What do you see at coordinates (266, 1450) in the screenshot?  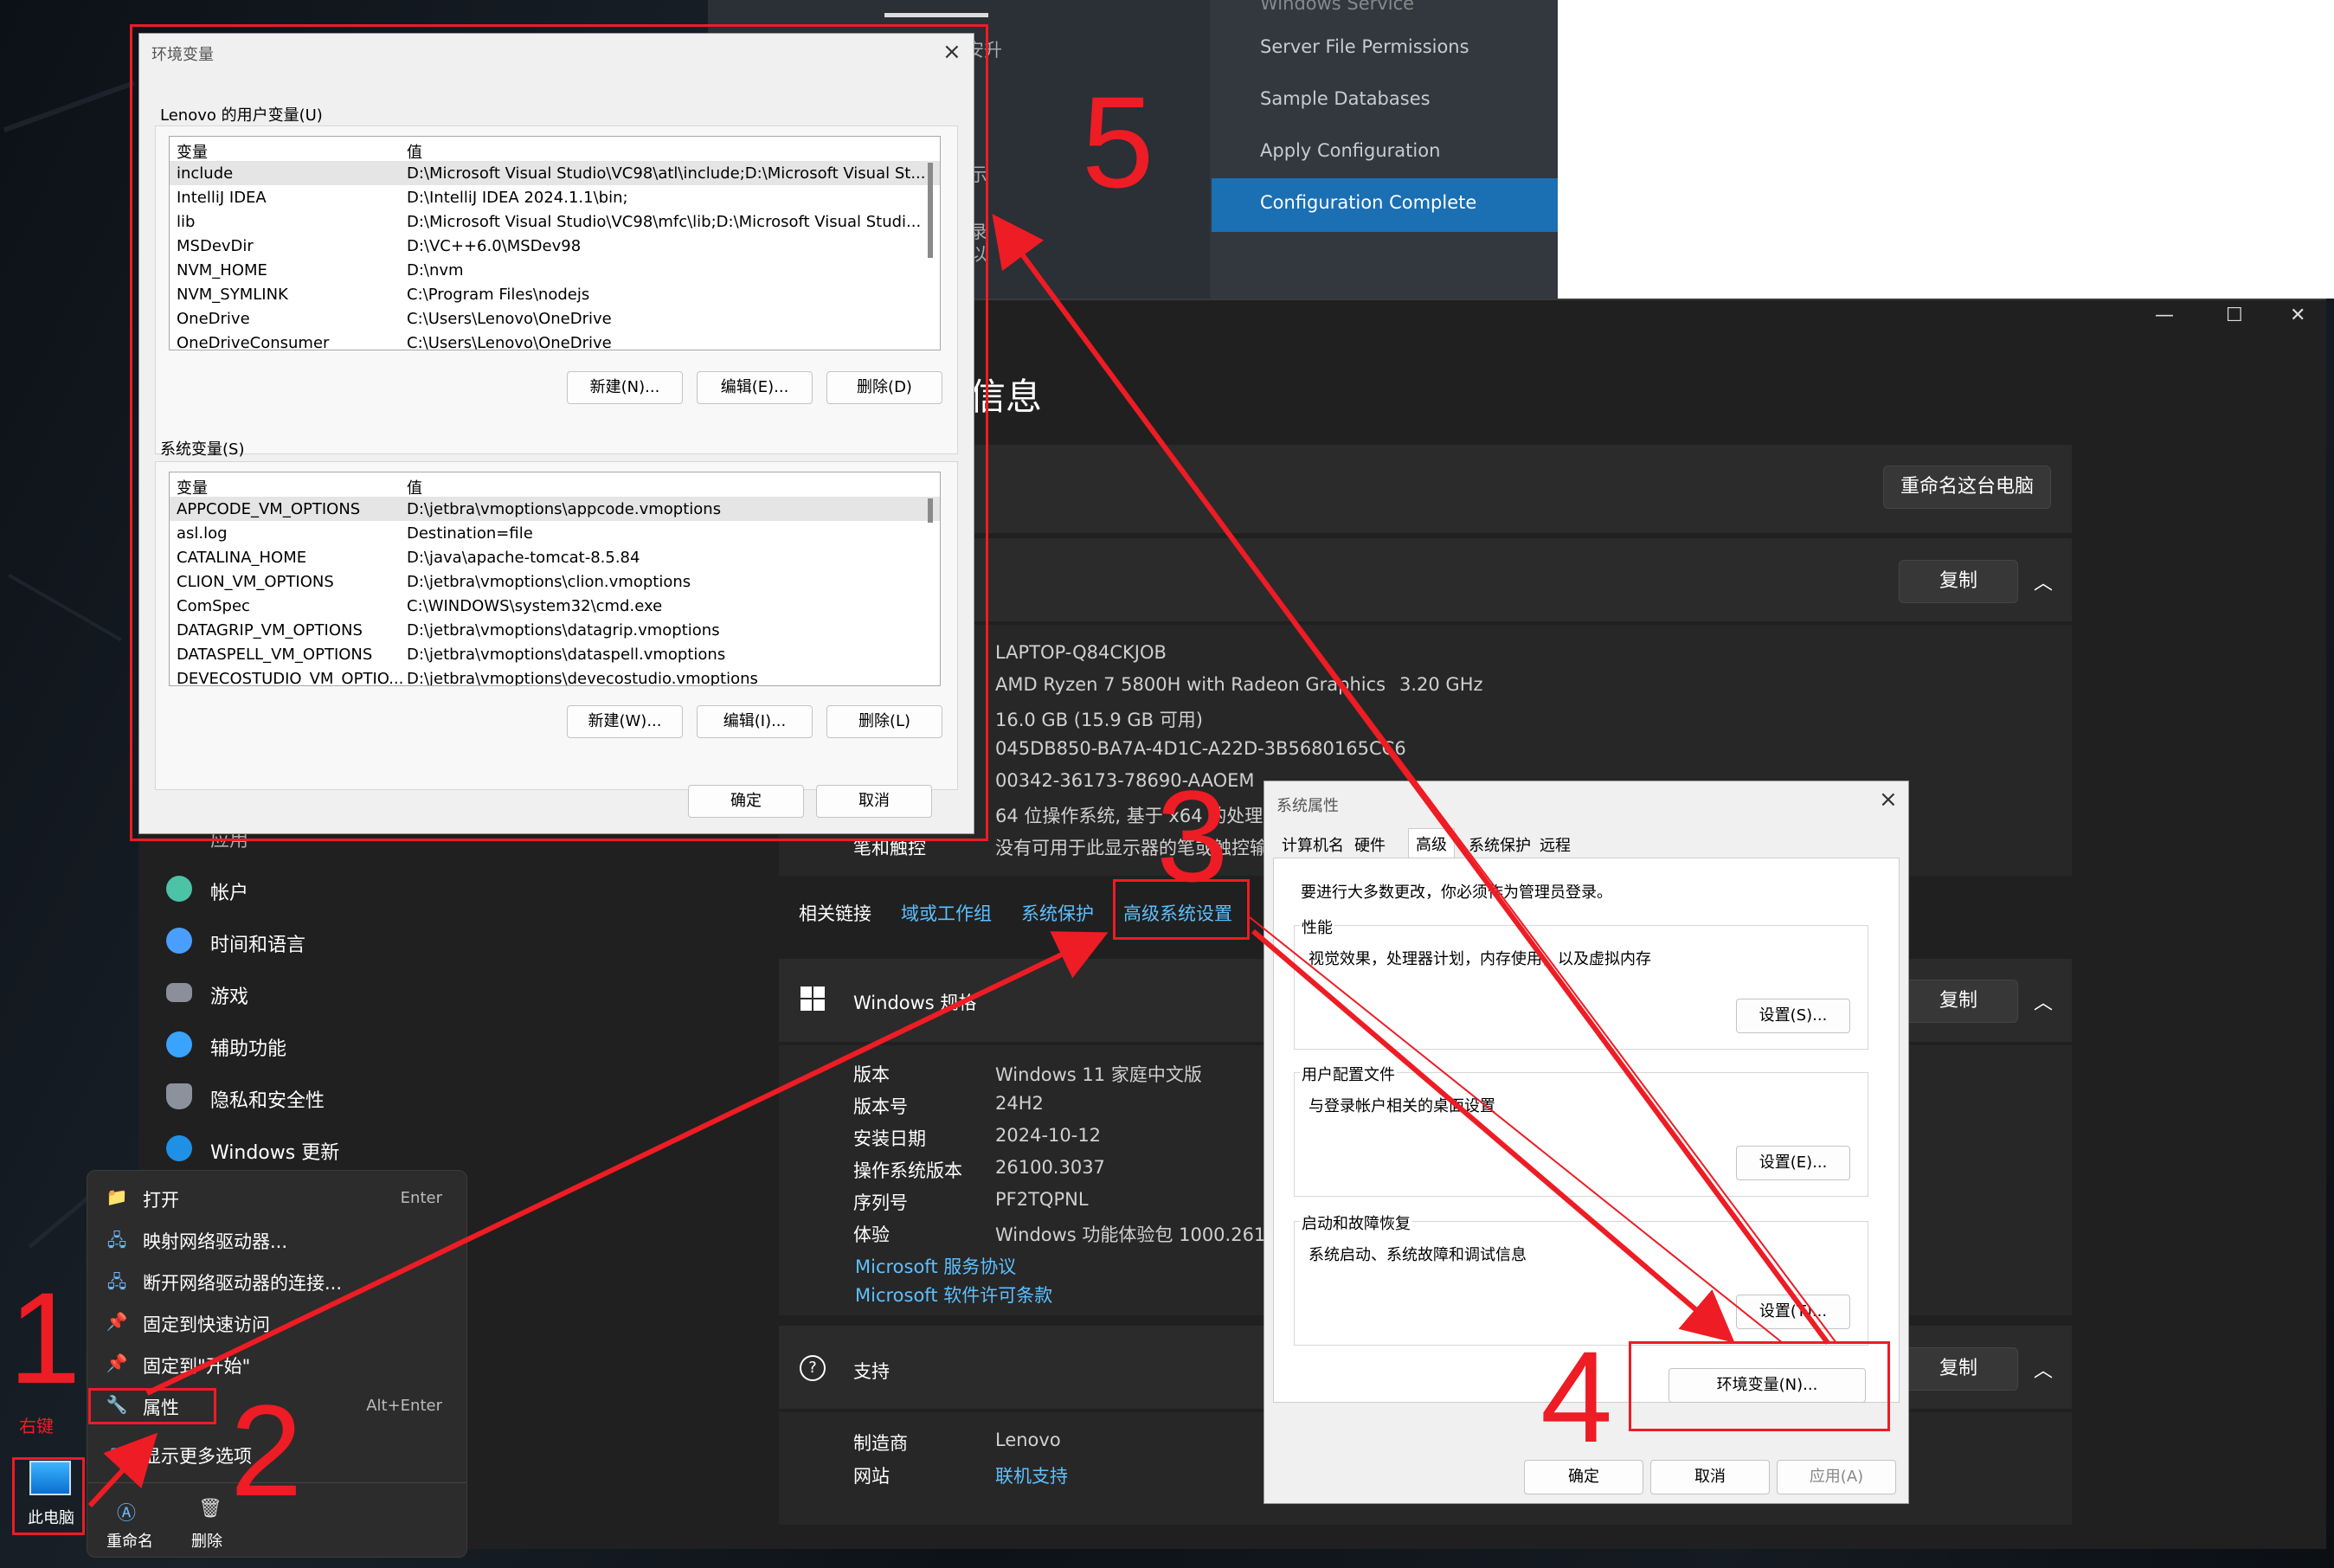 I see `step-number-2: 2` at bounding box center [266, 1450].